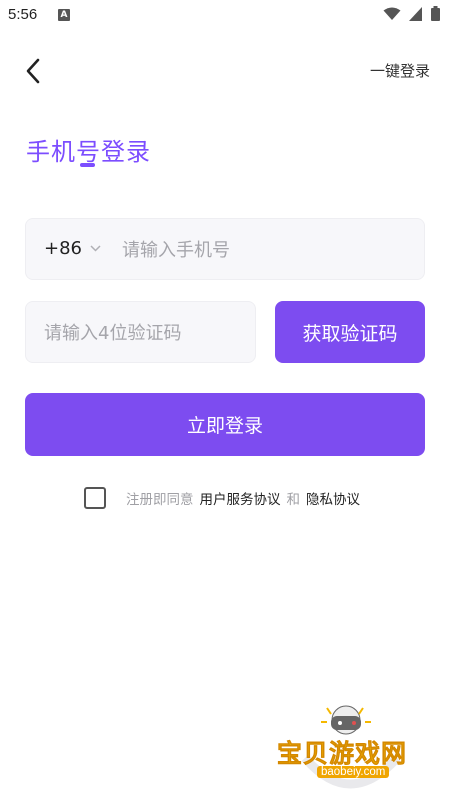 The width and height of the screenshot is (450, 800). Describe the element at coordinates (95, 498) in the screenshot. I see `agreement-checkbox` at that location.